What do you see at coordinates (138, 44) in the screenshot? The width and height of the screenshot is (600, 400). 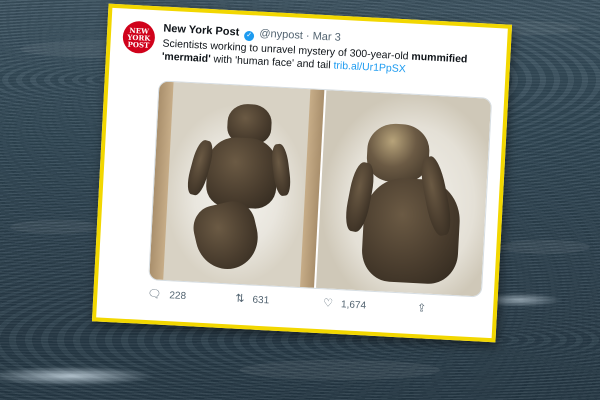 I see `avatar-logo-text: POST` at bounding box center [138, 44].